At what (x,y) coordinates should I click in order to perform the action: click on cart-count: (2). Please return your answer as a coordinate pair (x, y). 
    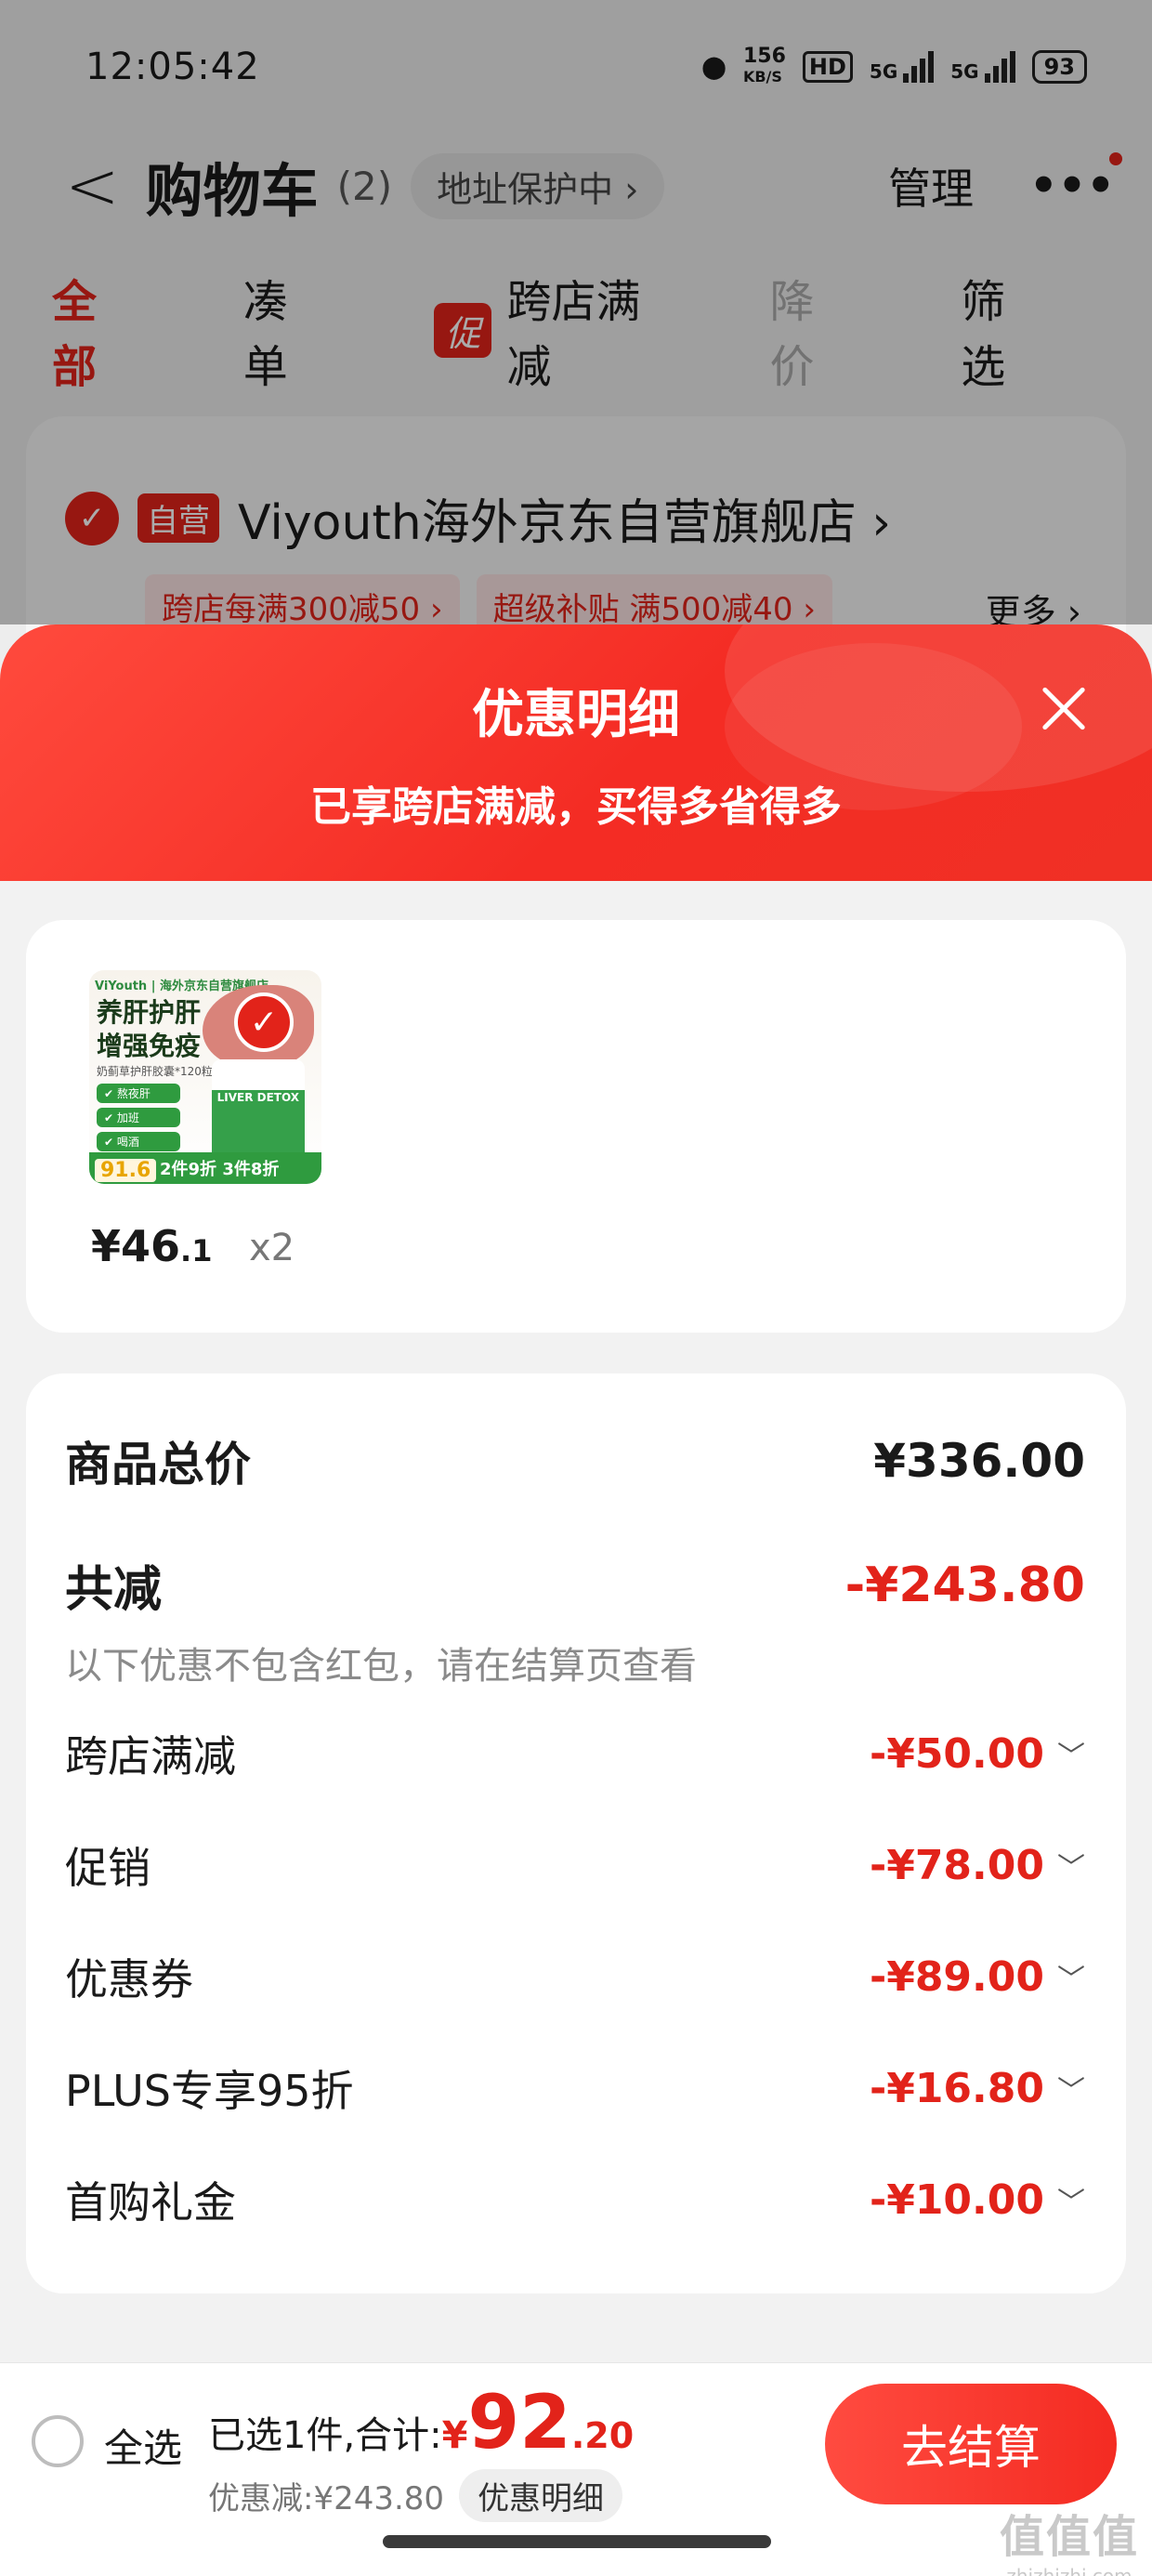
    Looking at the image, I should click on (364, 186).